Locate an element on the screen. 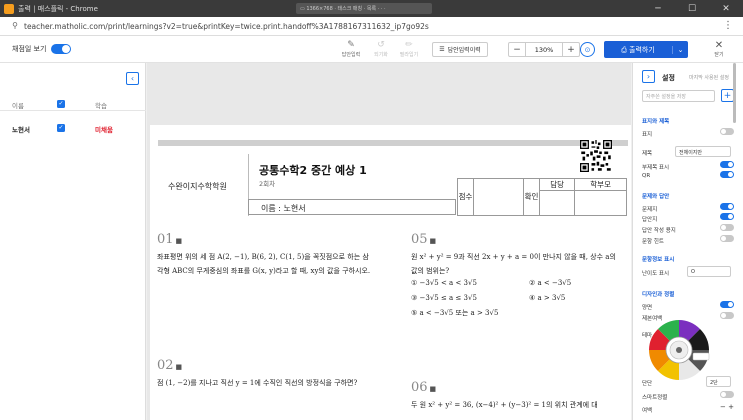  question-number: 05 ■ is located at coordinates (423, 239).